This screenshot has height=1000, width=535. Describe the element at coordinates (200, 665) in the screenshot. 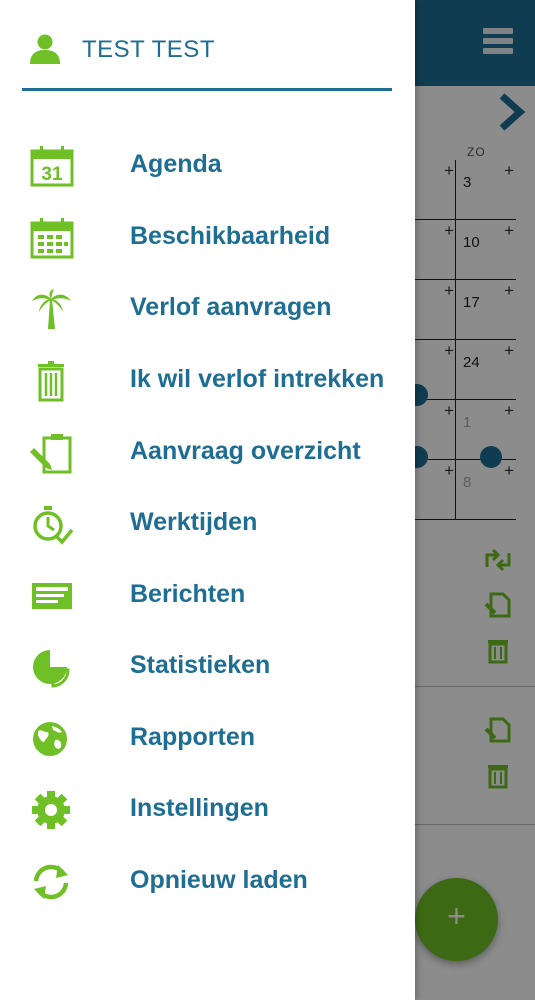

I see `menu-label: Statistieken` at that location.